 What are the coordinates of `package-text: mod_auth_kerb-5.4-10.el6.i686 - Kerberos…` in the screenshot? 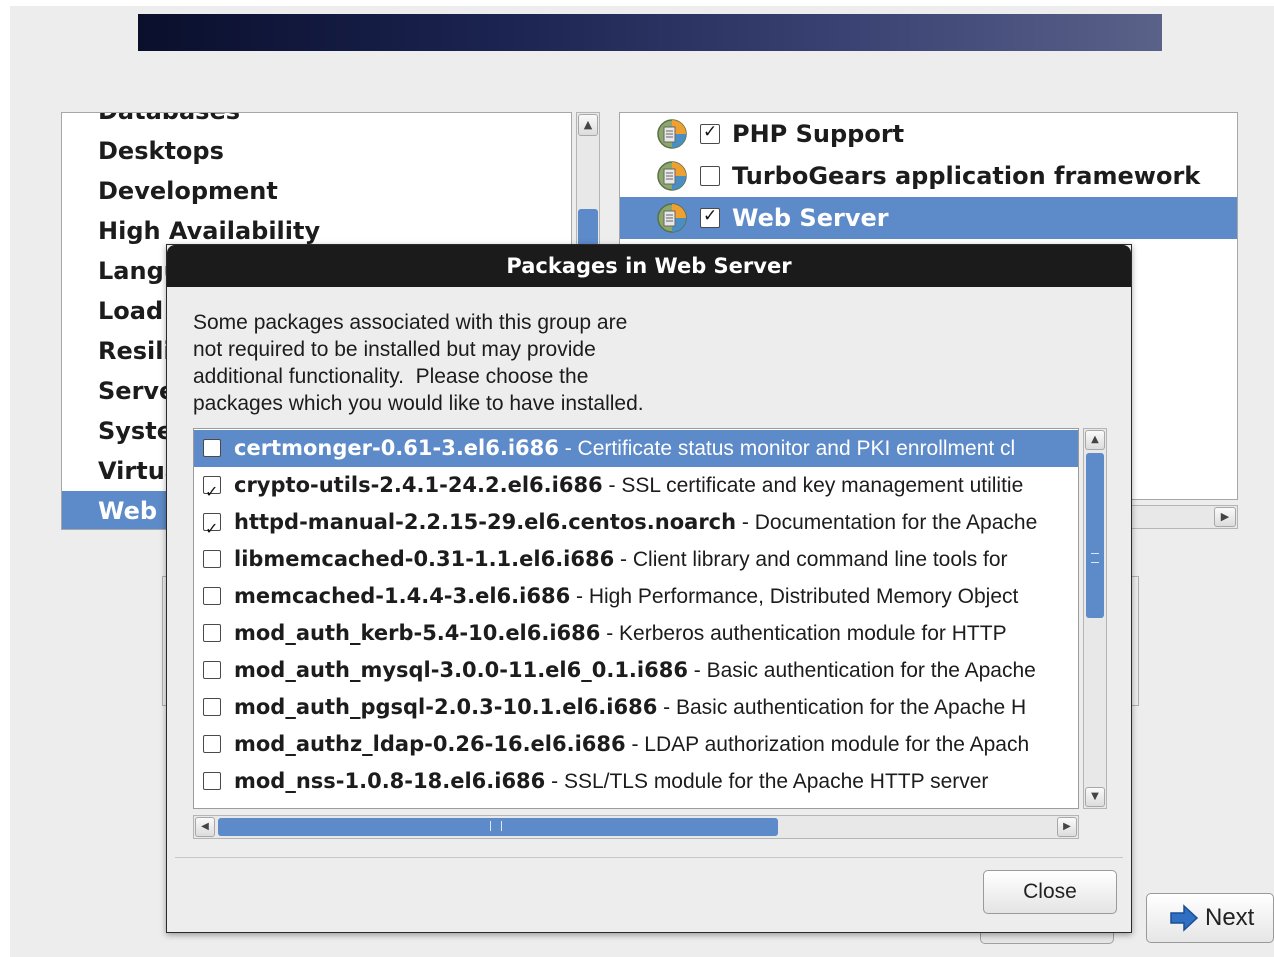 It's located at (620, 633).